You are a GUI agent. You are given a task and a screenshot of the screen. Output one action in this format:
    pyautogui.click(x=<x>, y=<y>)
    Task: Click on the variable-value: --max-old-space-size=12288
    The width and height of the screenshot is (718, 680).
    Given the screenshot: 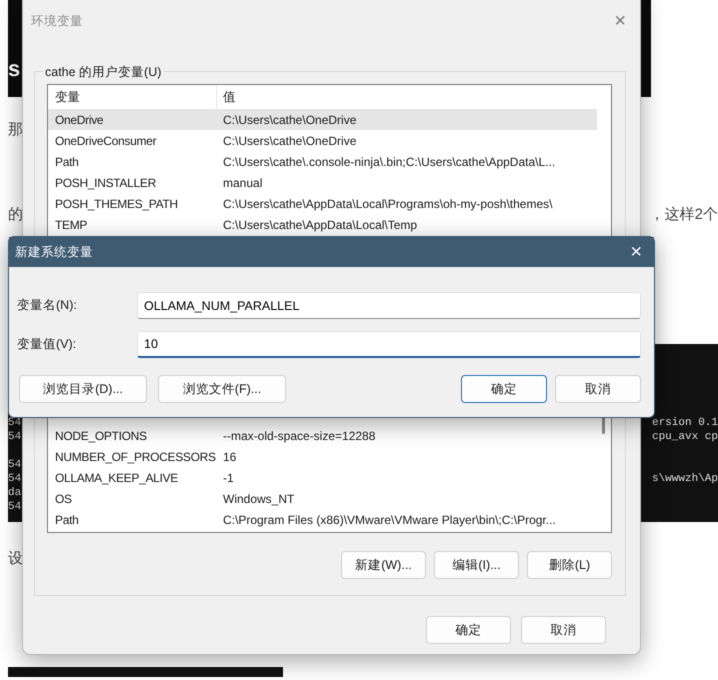 What is the action you would take?
    pyautogui.click(x=299, y=436)
    